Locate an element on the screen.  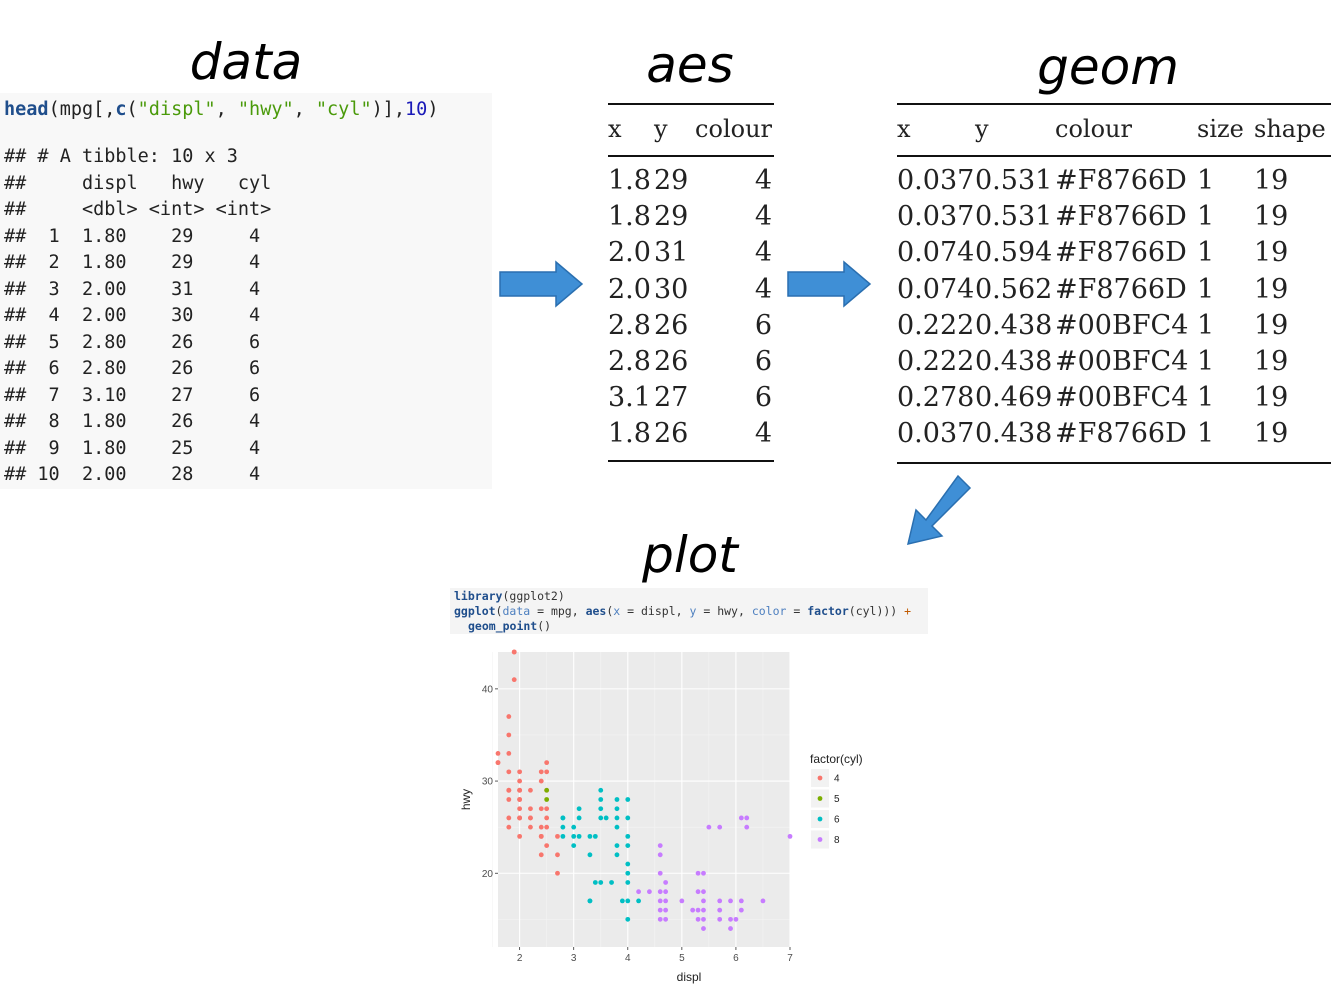
geom-title: geom is located at coordinates (1108, 67).